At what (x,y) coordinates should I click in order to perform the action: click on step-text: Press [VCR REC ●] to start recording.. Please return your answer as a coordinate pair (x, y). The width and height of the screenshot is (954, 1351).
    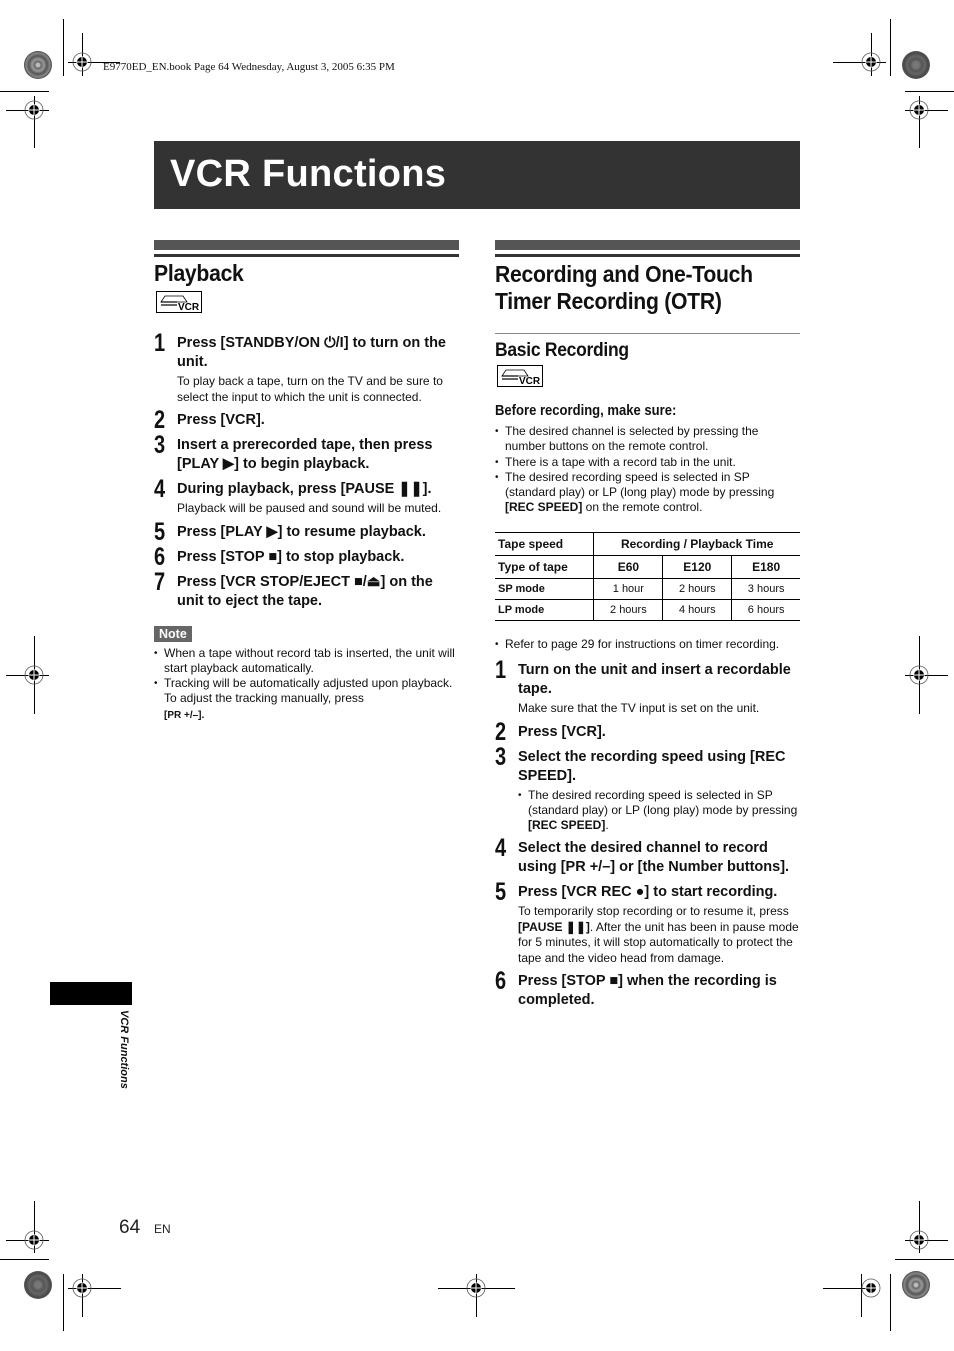
    Looking at the image, I should click on (648, 892).